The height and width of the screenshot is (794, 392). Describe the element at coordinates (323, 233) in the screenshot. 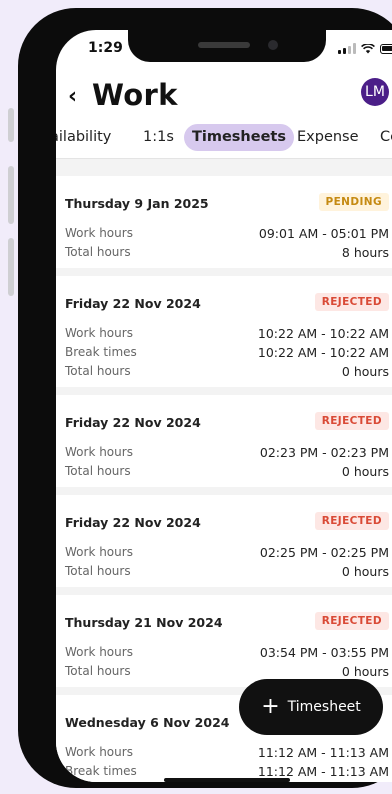

I see `row-value: 09:01 AM - 05:01 PM` at that location.